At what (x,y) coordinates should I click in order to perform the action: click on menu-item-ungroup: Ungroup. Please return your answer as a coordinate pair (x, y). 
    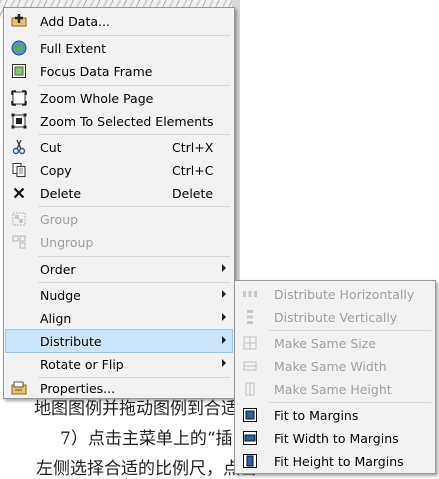
    Looking at the image, I should click on (119, 242).